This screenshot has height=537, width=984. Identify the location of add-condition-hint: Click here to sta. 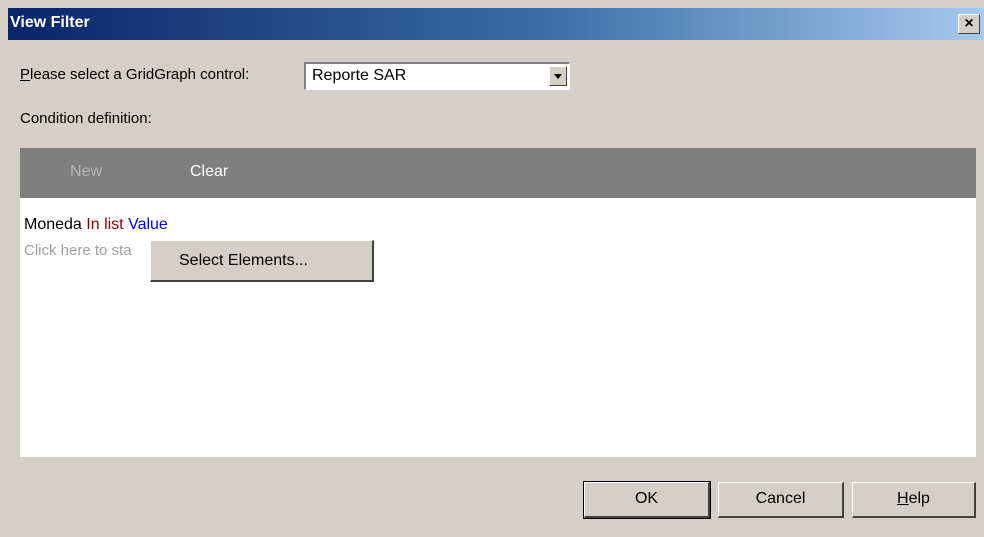
(78, 250).